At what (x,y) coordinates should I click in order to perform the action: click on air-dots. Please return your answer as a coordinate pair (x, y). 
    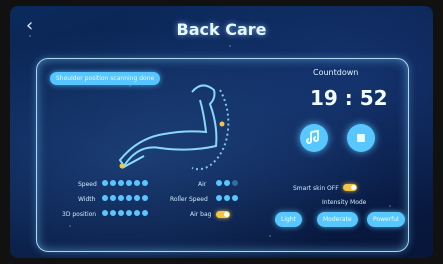
    Looking at the image, I should click on (227, 183).